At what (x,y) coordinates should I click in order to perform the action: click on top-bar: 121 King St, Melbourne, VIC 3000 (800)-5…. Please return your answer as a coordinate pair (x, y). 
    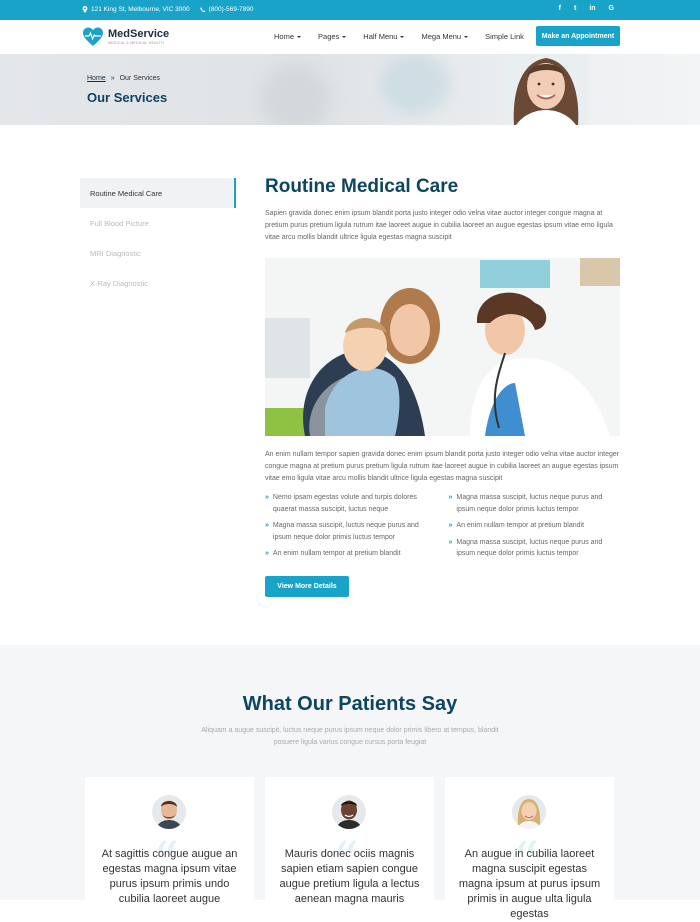
    Looking at the image, I should click on (350, 10).